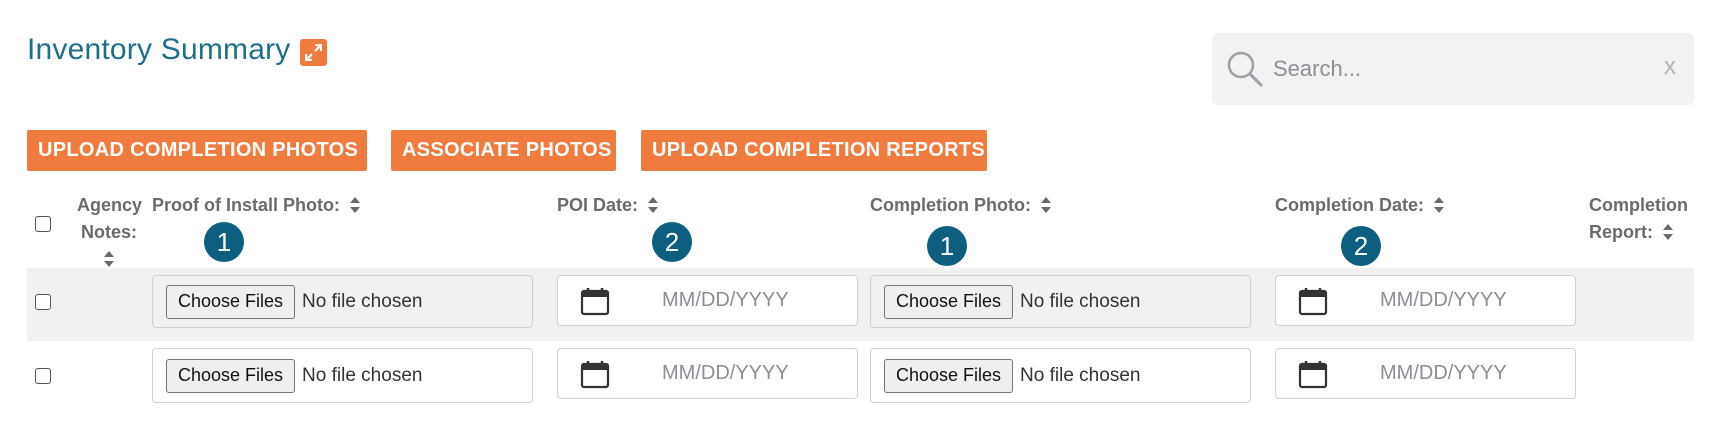  I want to click on poi-date-label: POI Date:, so click(598, 205).